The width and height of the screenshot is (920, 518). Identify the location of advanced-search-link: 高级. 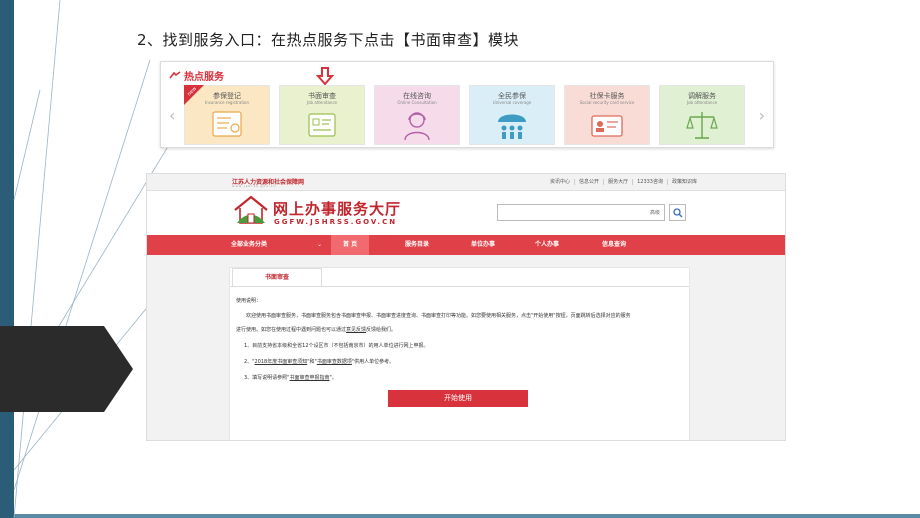
(655, 212).